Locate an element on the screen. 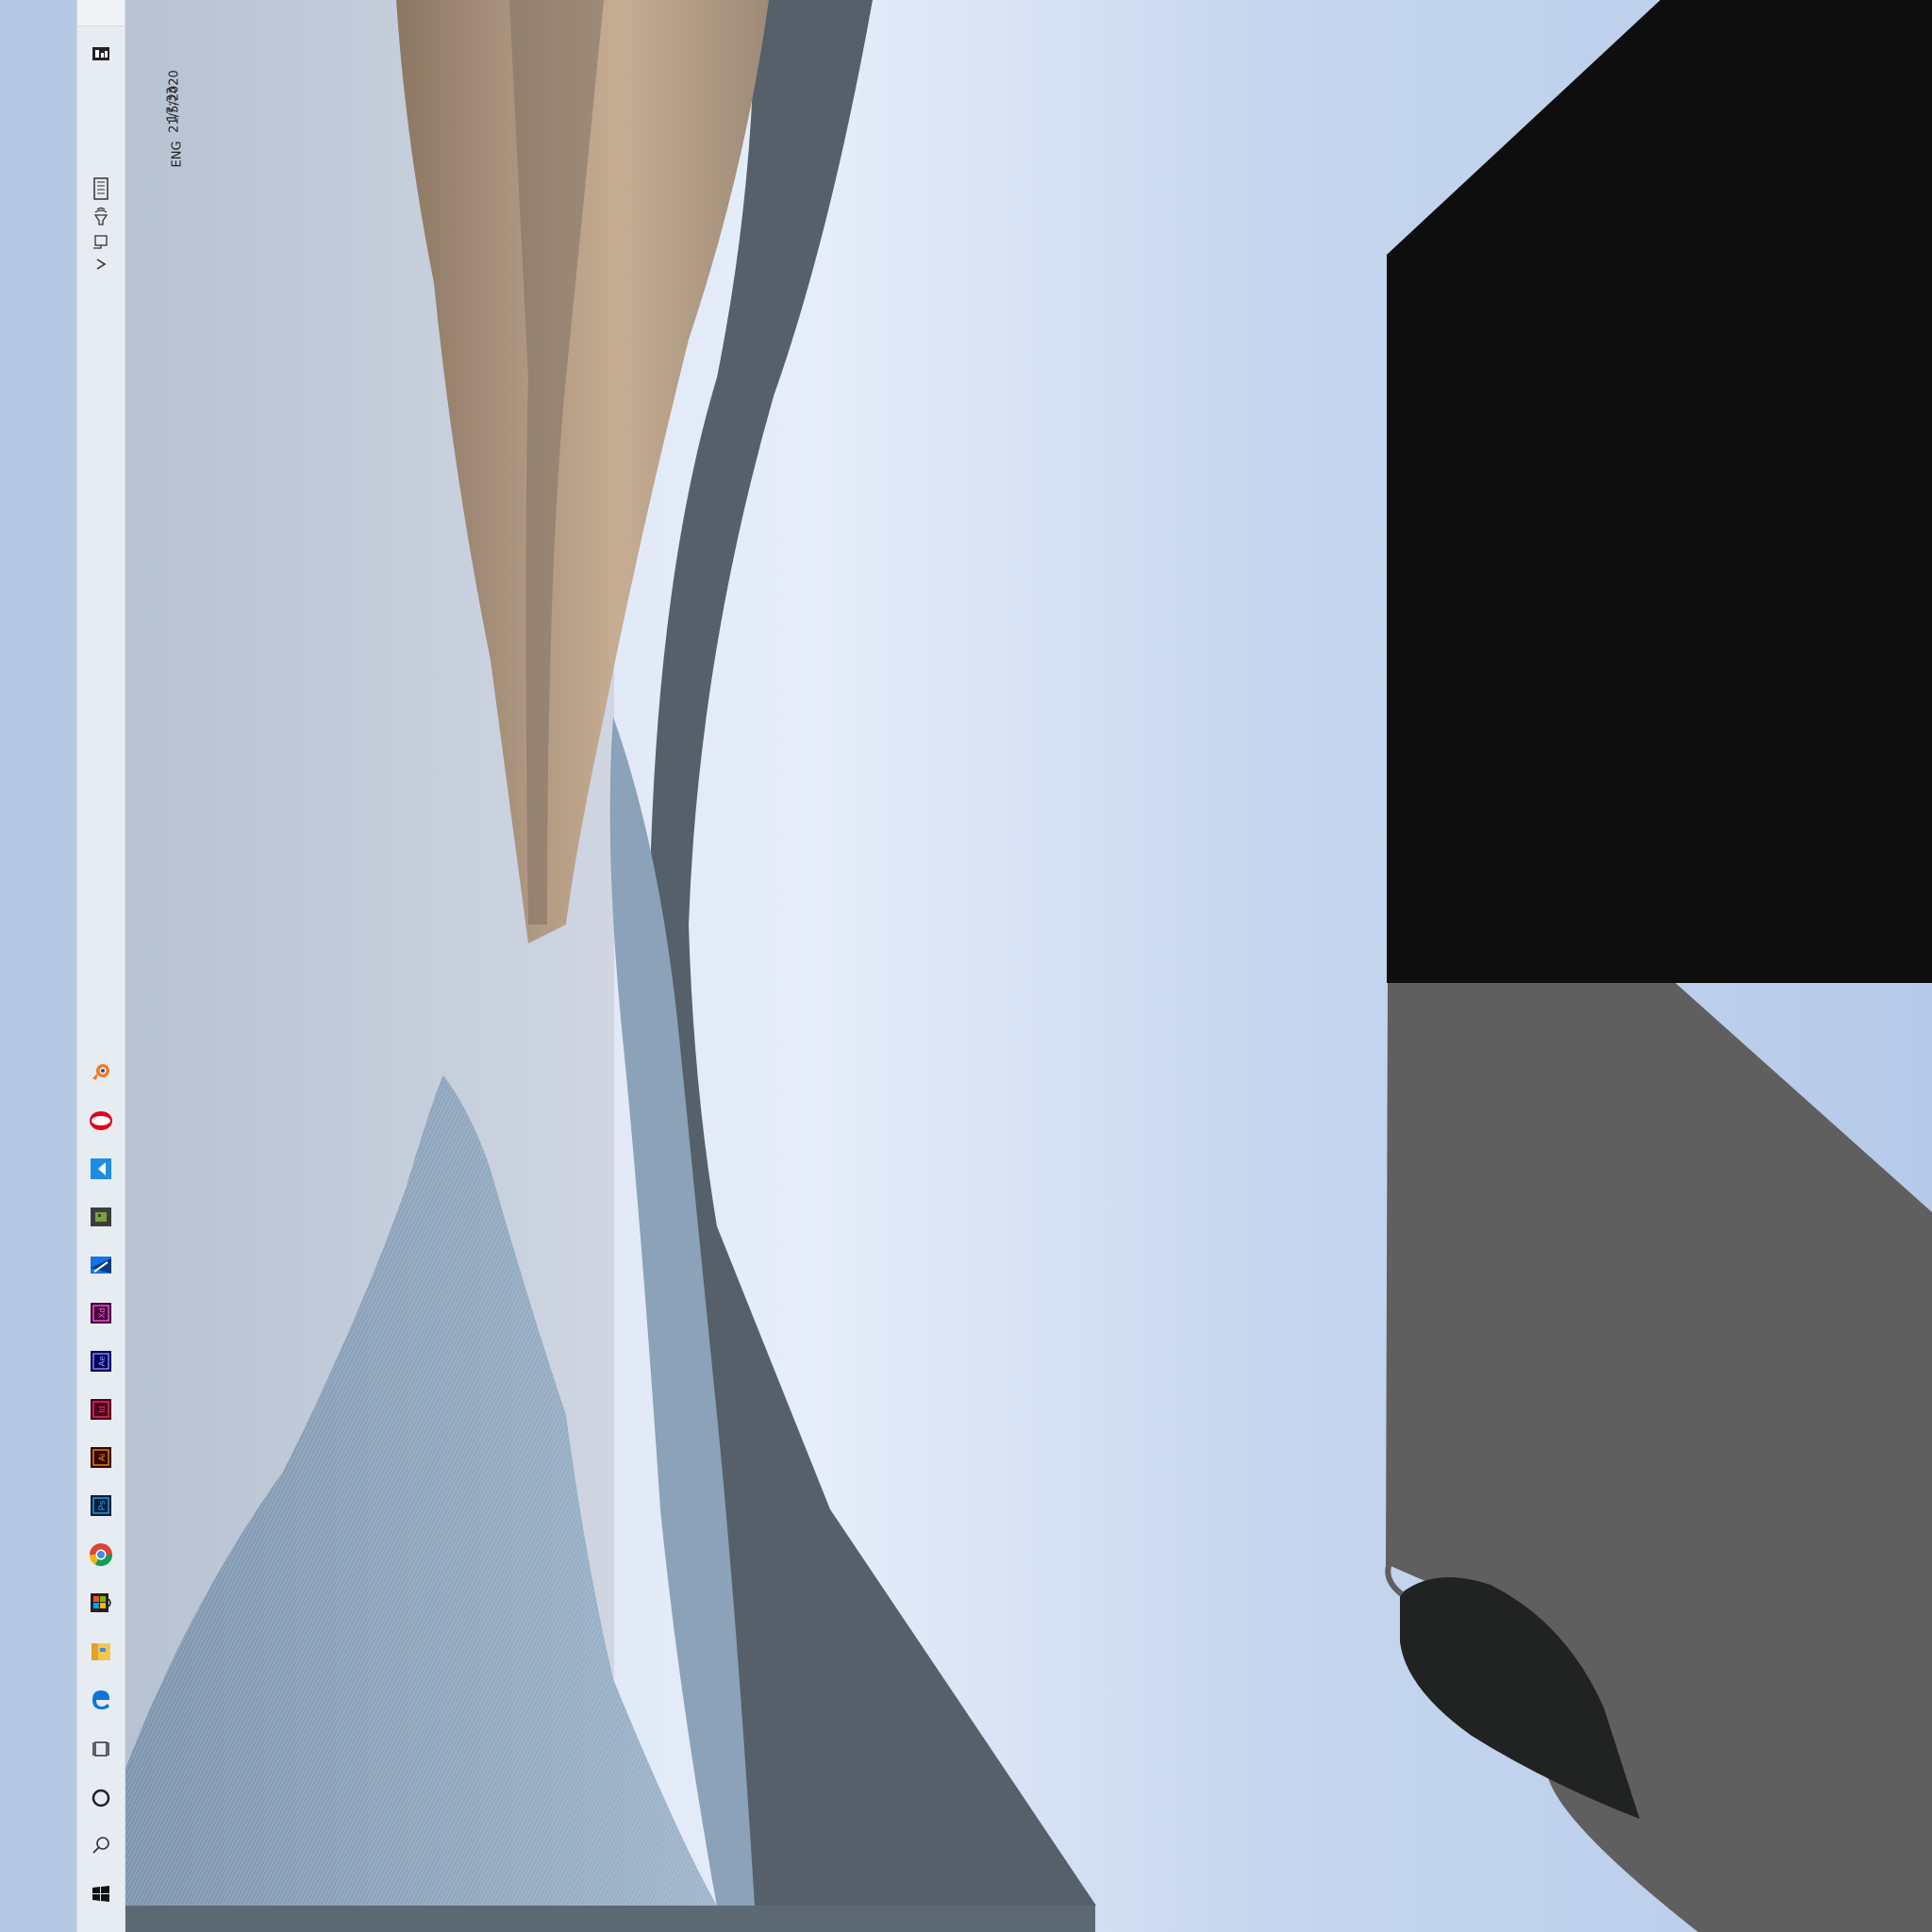 This screenshot has width=1932, height=1932. chrome-icon is located at coordinates (101, 1555).